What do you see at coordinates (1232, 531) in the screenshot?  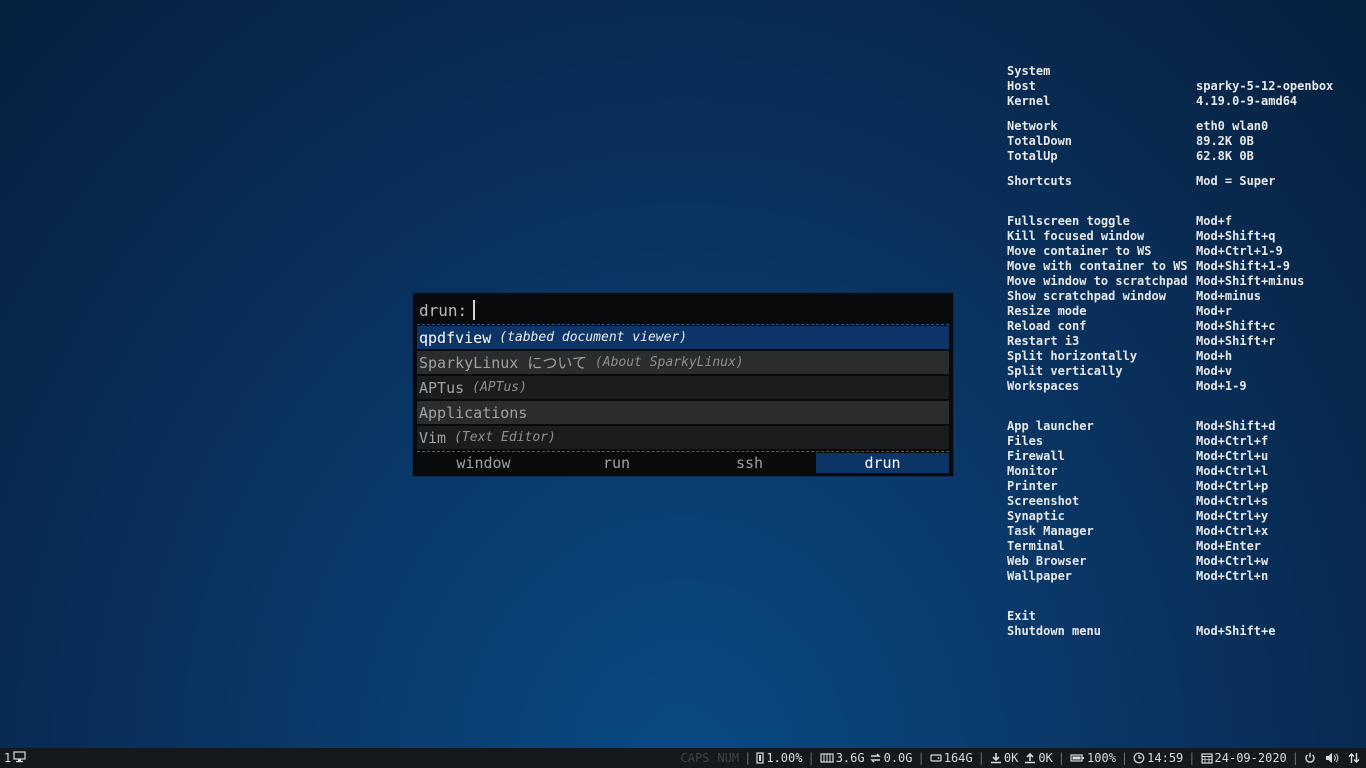 I see `conky-value: Mod+Ctrl+x` at bounding box center [1232, 531].